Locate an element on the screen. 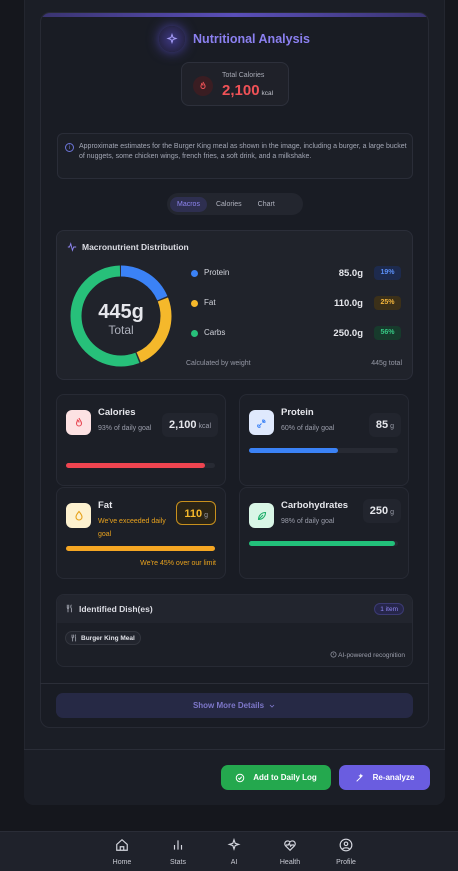  stat-name: Carbohydrates is located at coordinates (315, 505).